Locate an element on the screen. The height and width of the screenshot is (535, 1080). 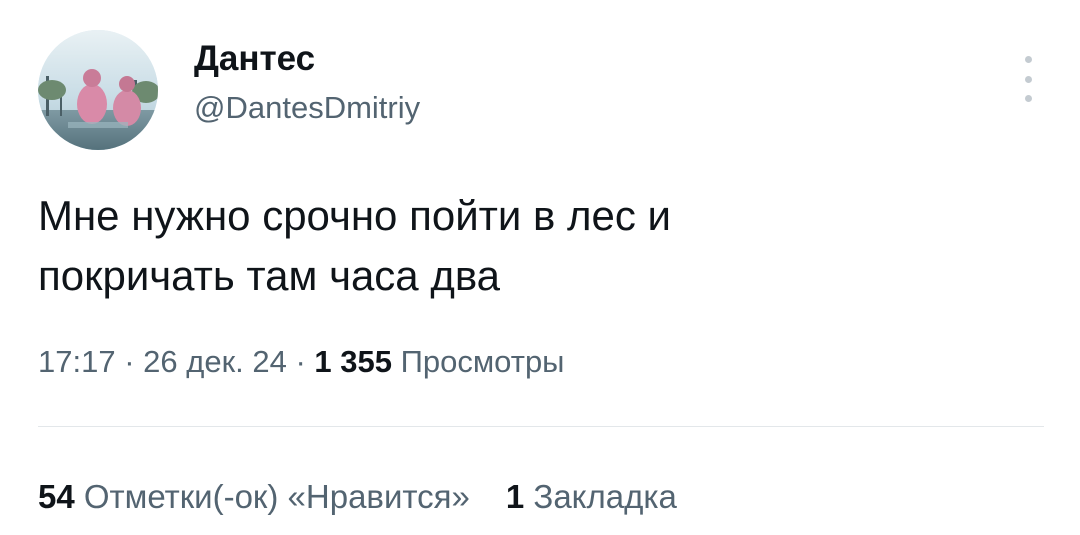
tweet-time: 17:17 is located at coordinates (77, 361).